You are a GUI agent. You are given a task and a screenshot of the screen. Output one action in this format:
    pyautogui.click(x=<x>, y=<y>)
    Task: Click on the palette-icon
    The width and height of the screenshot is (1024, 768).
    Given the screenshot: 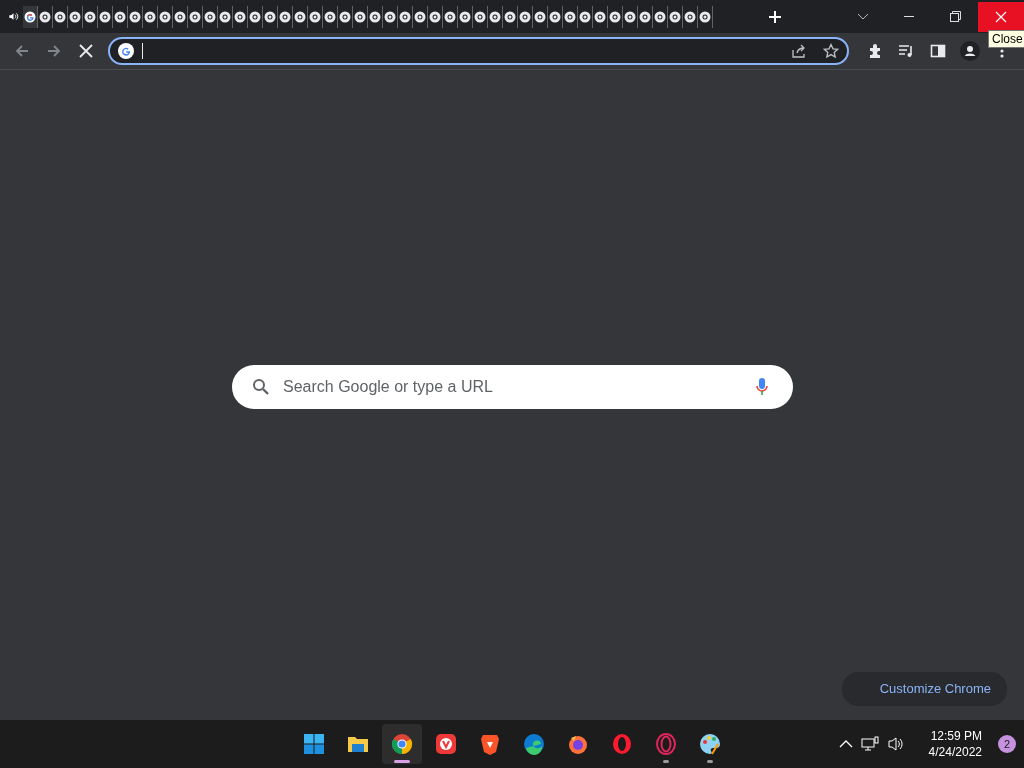 What is the action you would take?
    pyautogui.click(x=710, y=744)
    